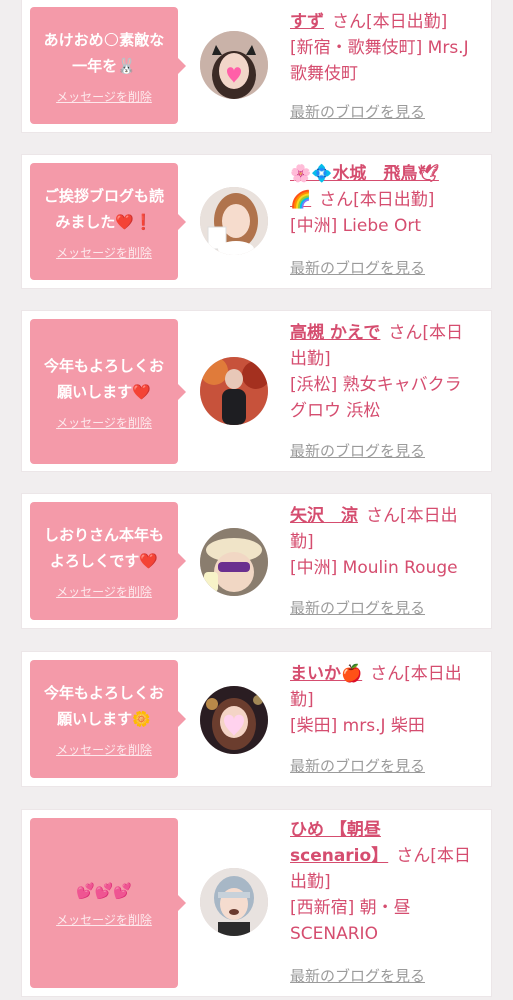 This screenshot has height=1000, width=513. Describe the element at coordinates (104, 561) in the screenshot. I see `message-text-line: よろしくです❤️` at that location.